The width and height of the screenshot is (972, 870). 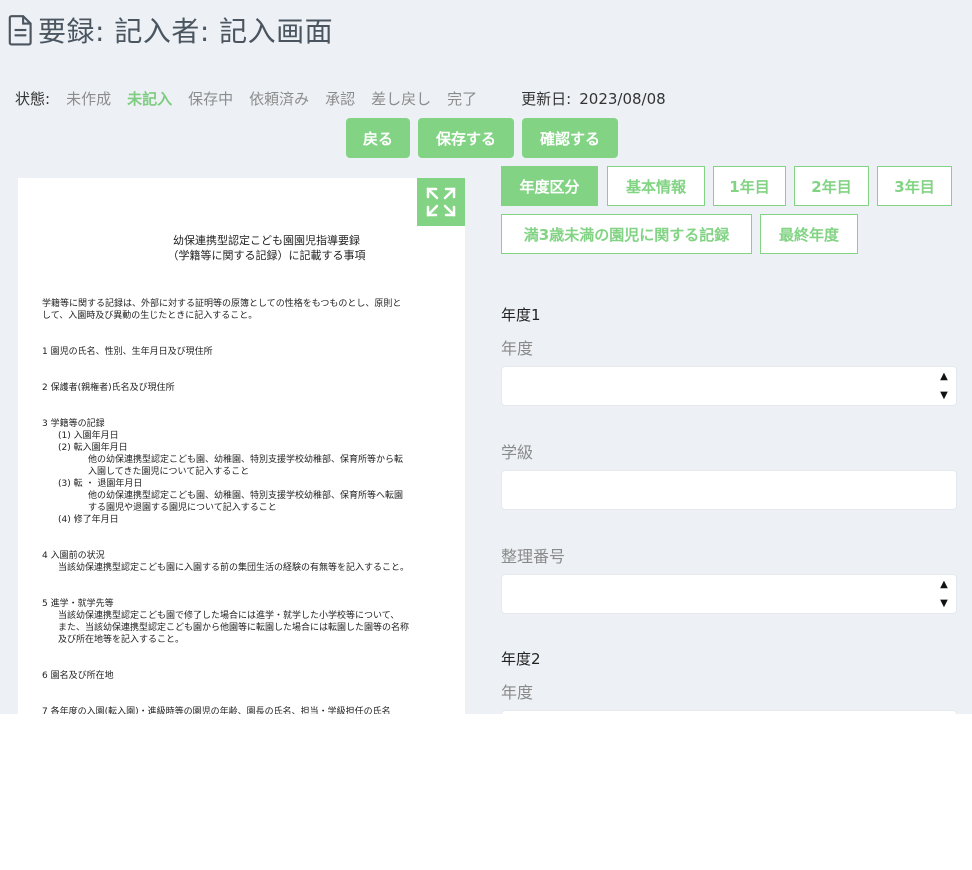 I want to click on status-item-returned: 差し戻し, so click(x=401, y=99).